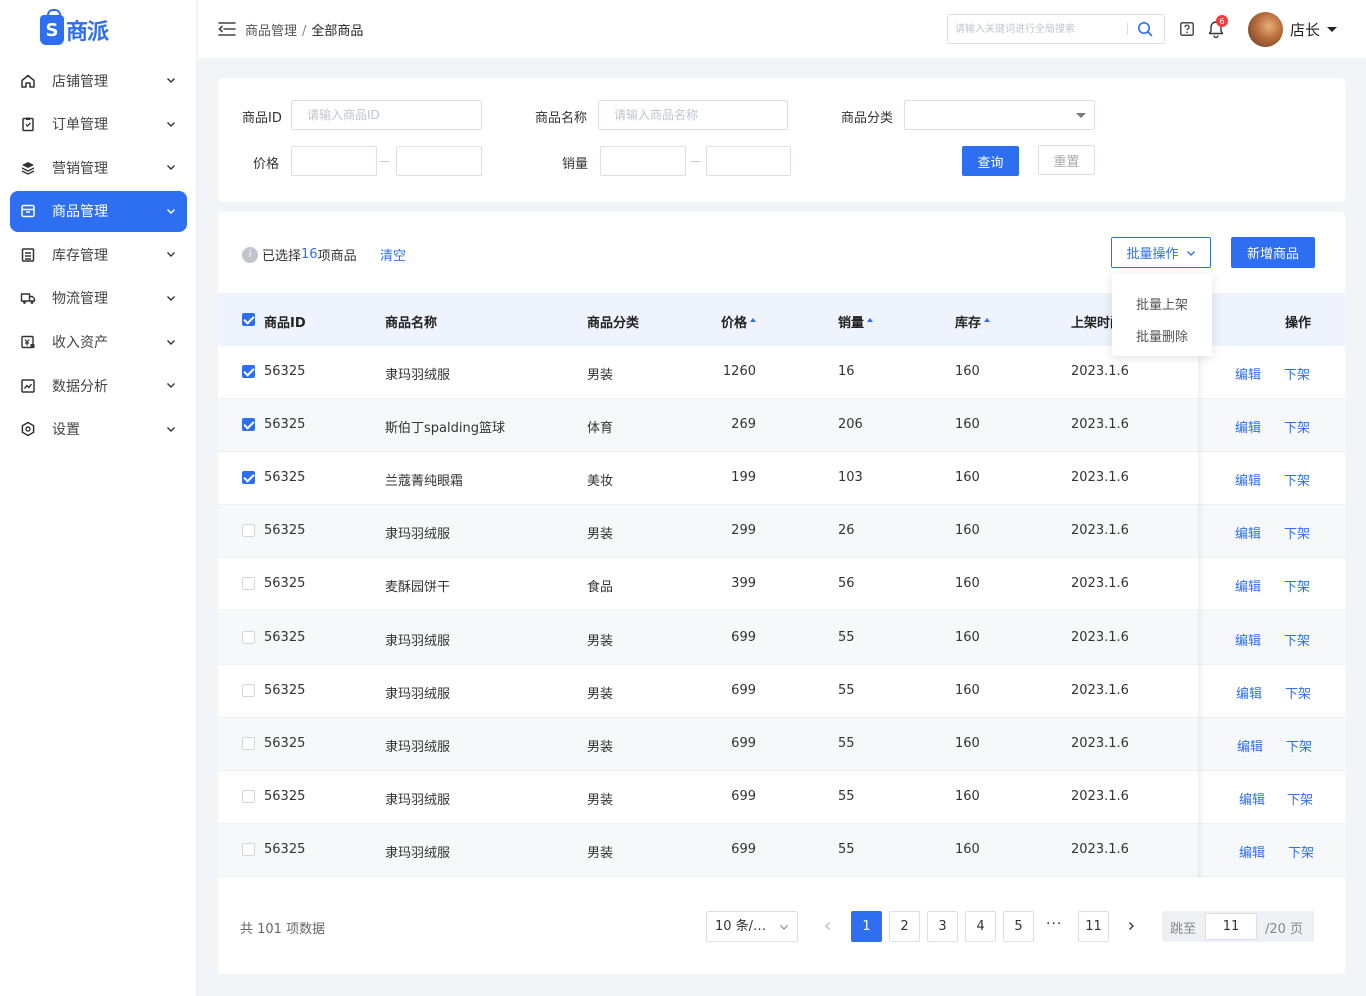 This screenshot has height=996, width=1366. Describe the element at coordinates (600, 429) in the screenshot. I see `cell-category: 体育` at that location.